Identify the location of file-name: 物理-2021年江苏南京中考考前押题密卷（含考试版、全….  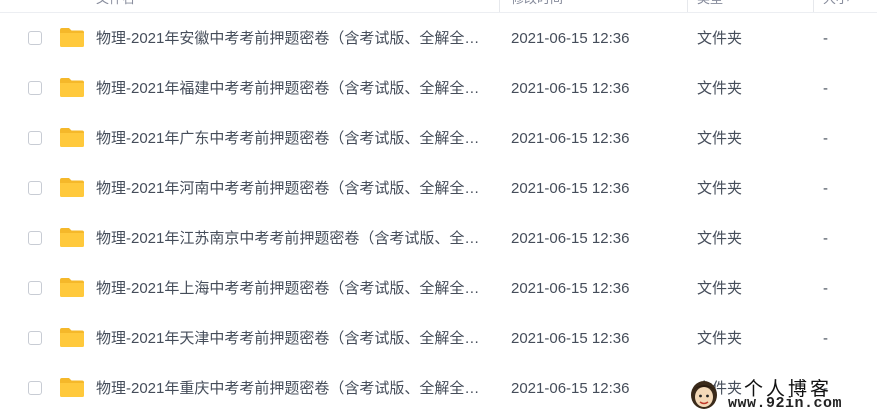
(291, 239).